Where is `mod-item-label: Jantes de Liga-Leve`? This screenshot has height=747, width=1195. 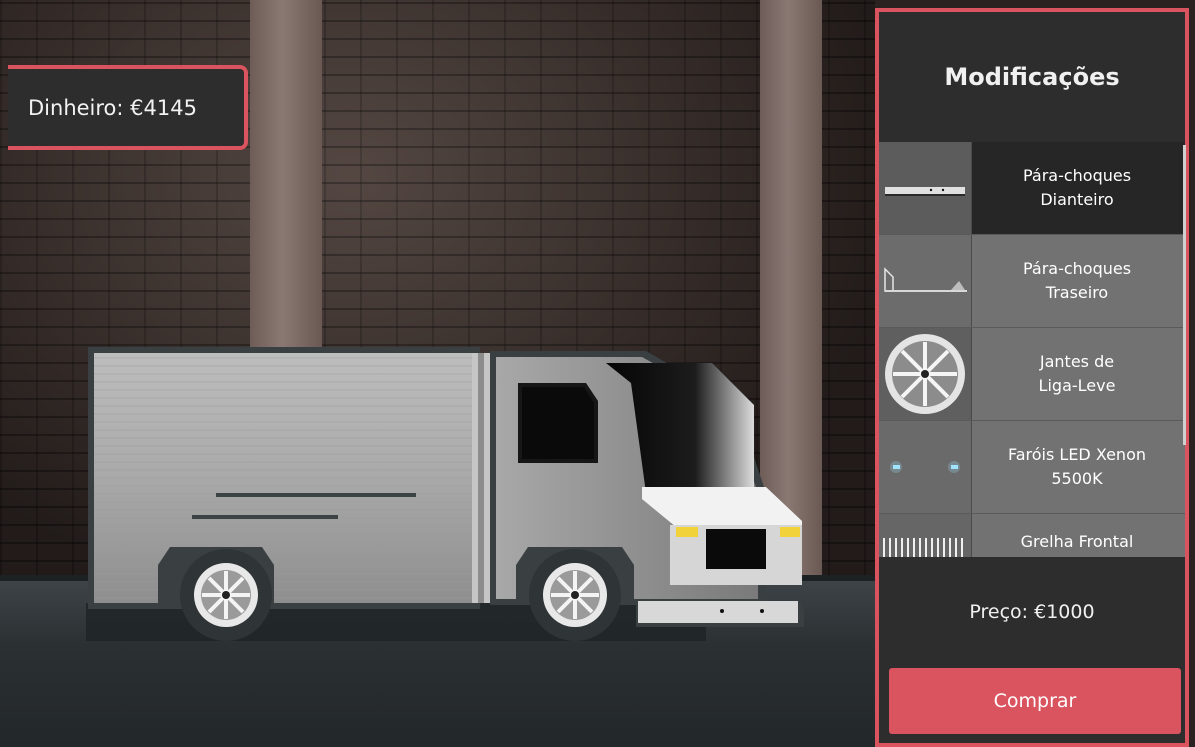
mod-item-label: Jantes de Liga-Leve is located at coordinates (1077, 373).